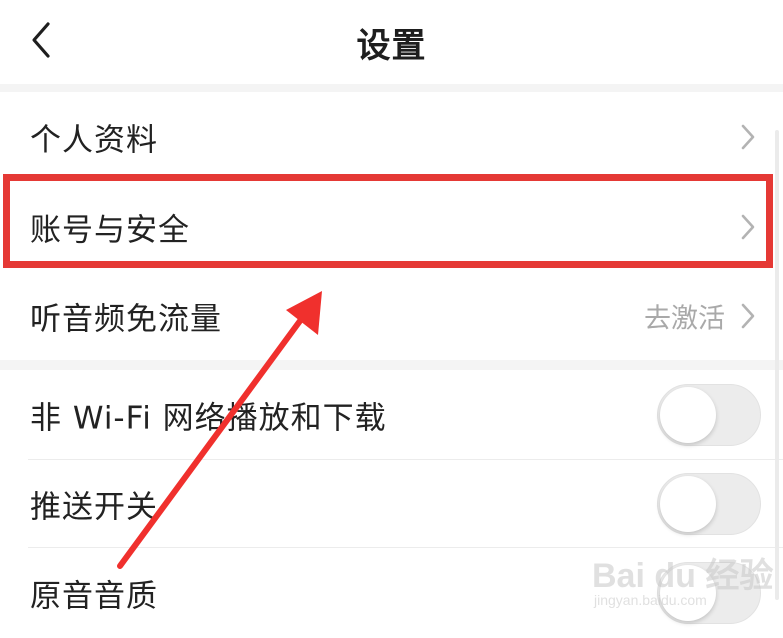 This screenshot has width=783, height=638. I want to click on settings-item-label: 账号与安全, so click(110, 230).